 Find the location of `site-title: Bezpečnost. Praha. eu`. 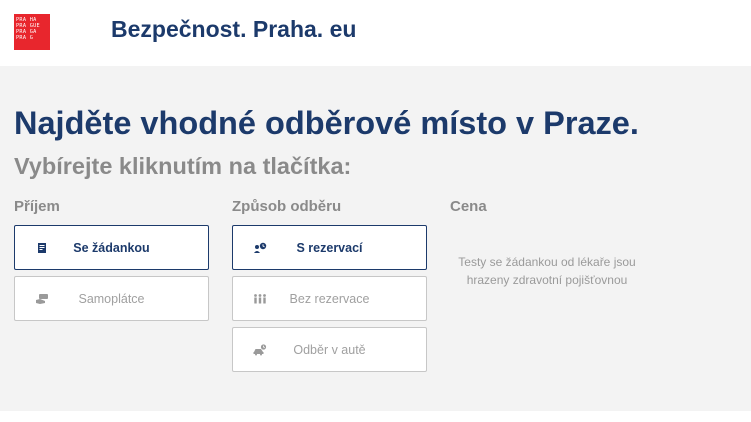

site-title: Bezpečnost. Praha. eu is located at coordinates (233, 29).